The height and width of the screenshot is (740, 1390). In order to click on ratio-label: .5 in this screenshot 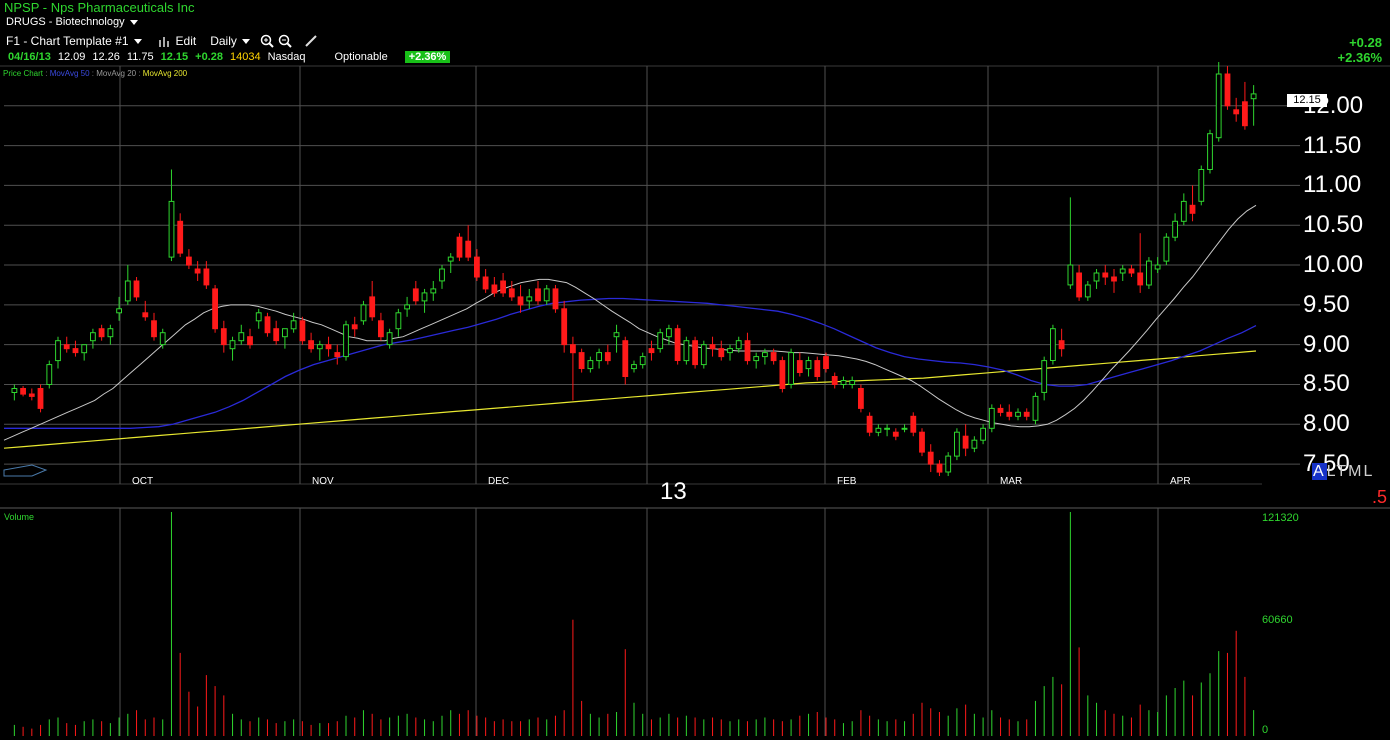, I will do `click(1380, 497)`.